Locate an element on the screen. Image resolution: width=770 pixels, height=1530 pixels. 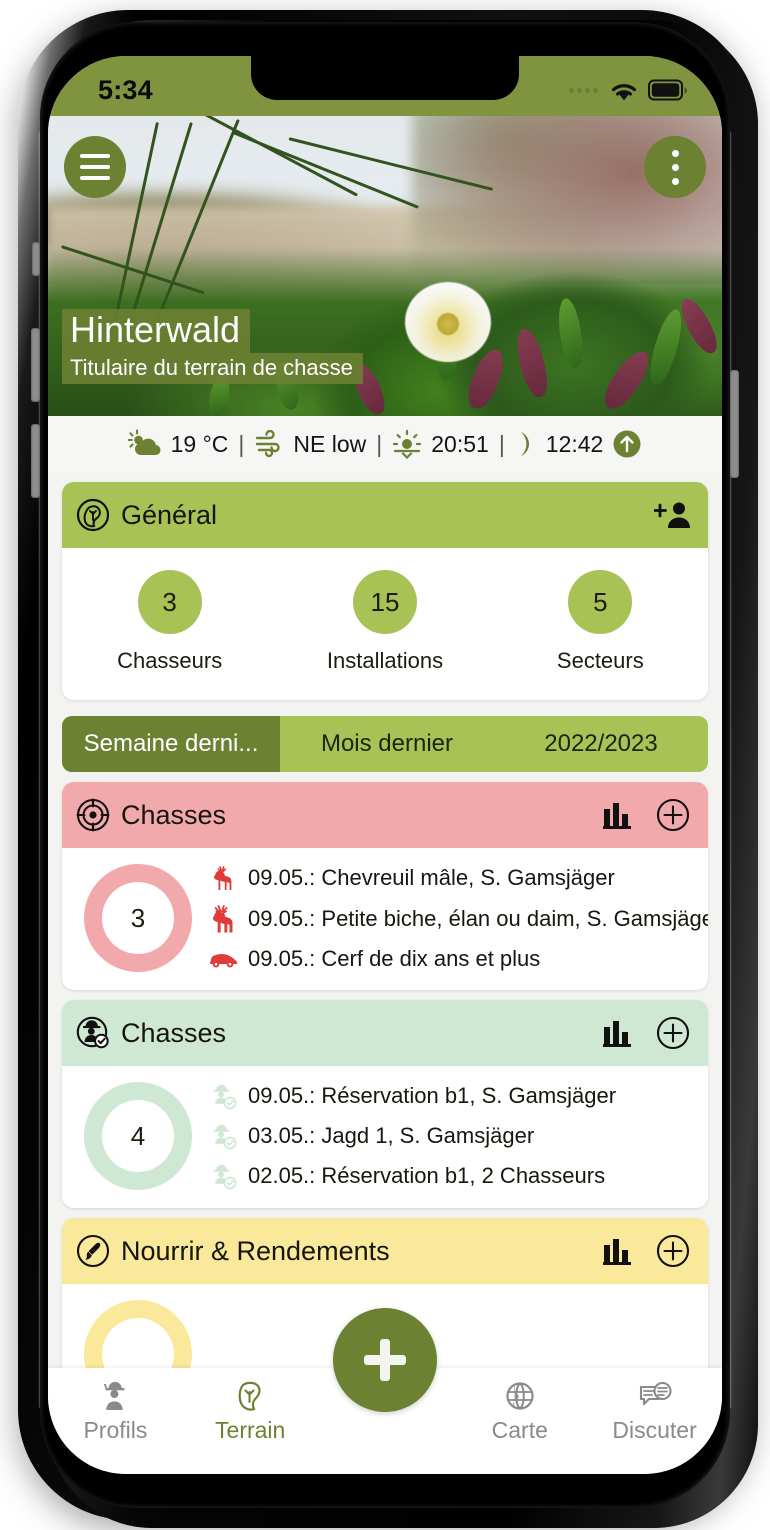
feeding-icon is located at coordinates (93, 1251).